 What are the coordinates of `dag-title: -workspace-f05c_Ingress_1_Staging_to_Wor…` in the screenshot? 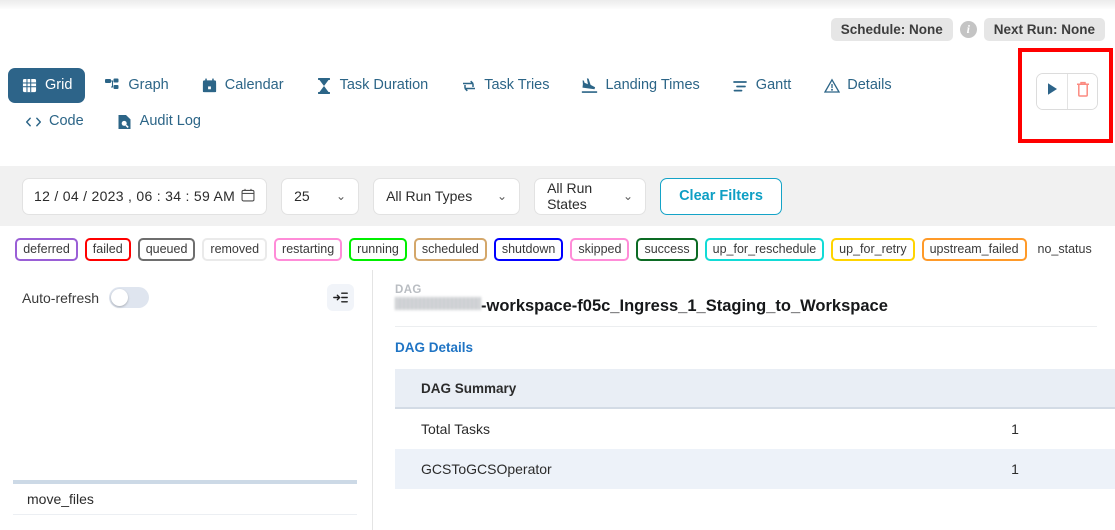 It's located at (755, 306).